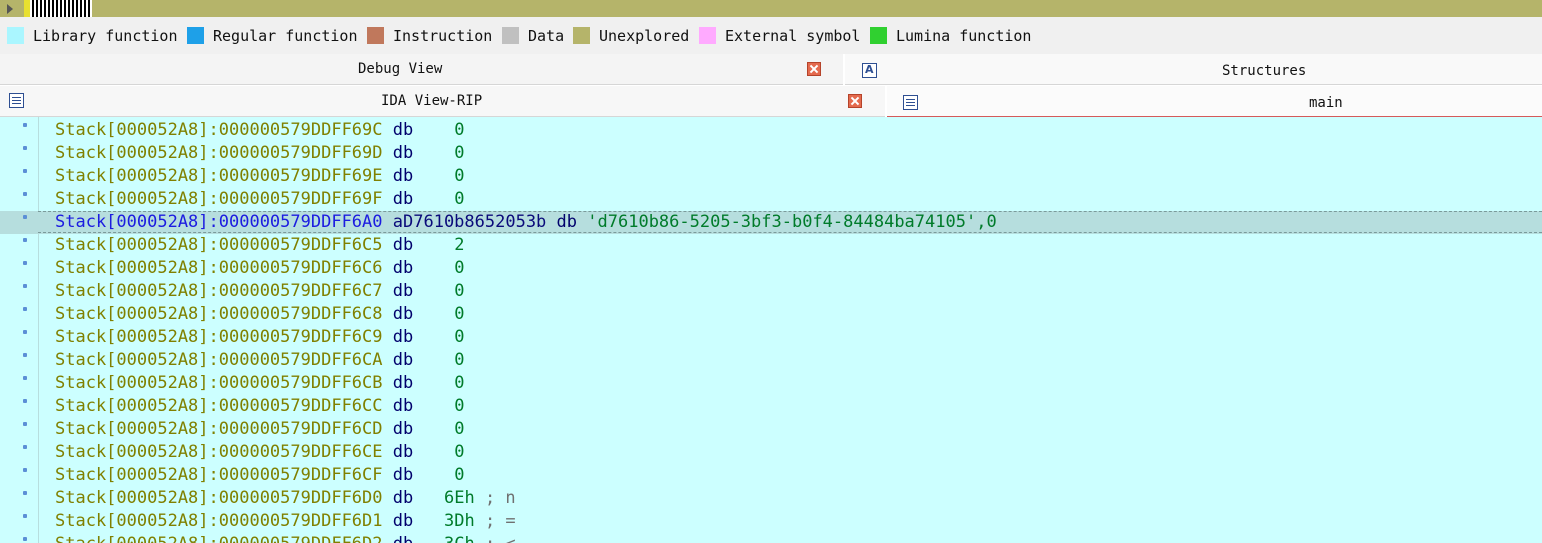 This screenshot has width=1542, height=543. Describe the element at coordinates (459, 498) in the screenshot. I see `operand-value: 6Eh` at that location.